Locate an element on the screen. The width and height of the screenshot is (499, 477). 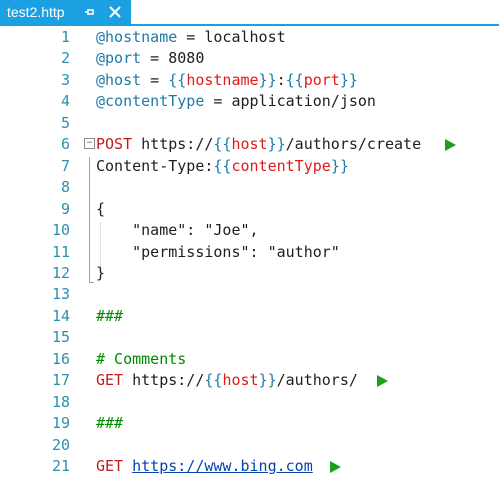
token-plain: "permissions": "author" is located at coordinates (218, 252).